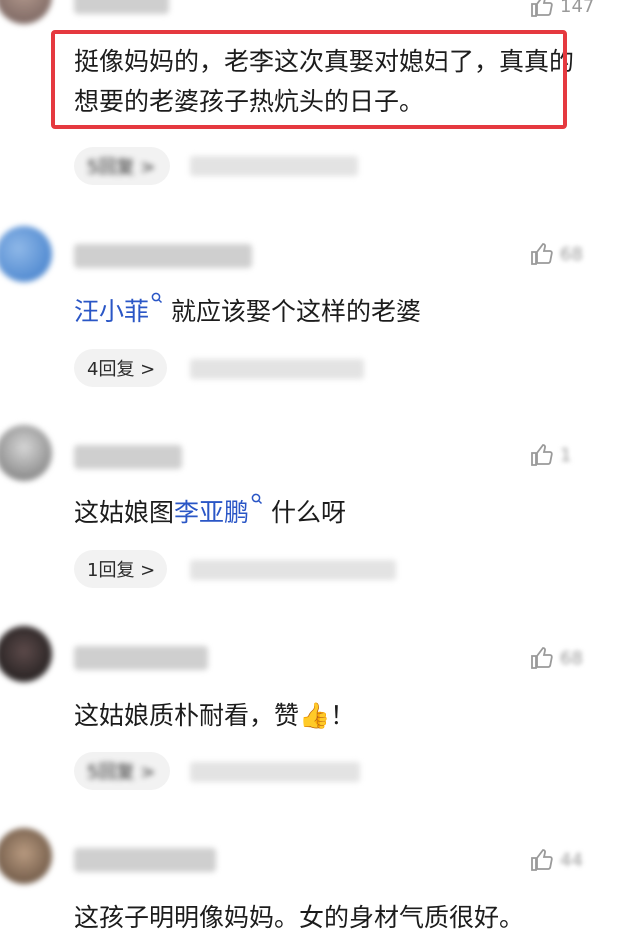 This screenshot has width=641, height=951. Describe the element at coordinates (315, 715) in the screenshot. I see `thumbs-up-emoji: 👍` at that location.